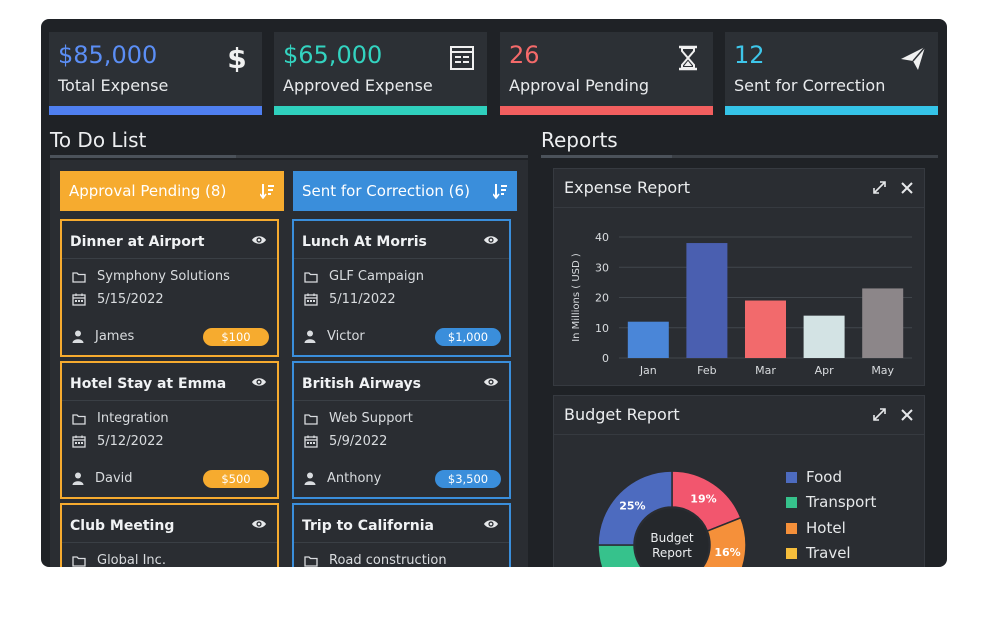 This screenshot has height=621, width=987. I want to click on card-project: Road construction, so click(375, 560).